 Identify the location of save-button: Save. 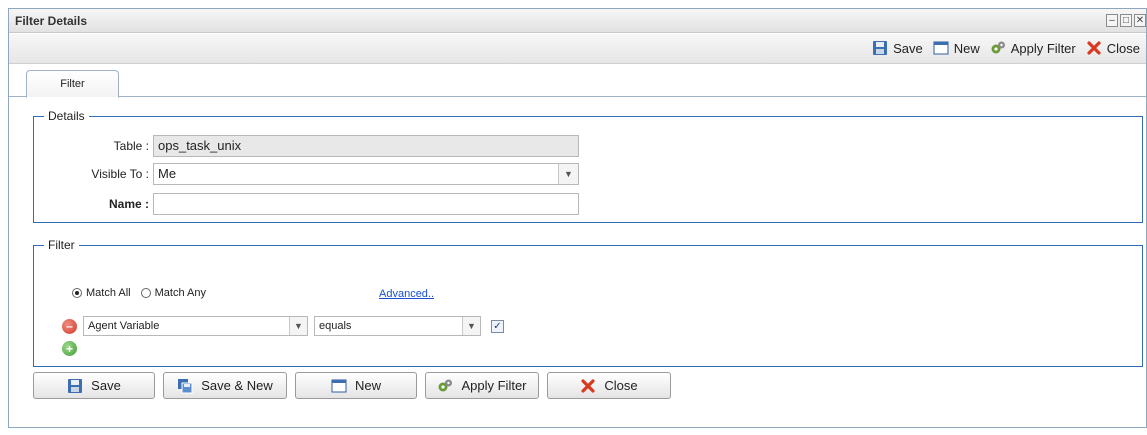
(94, 385).